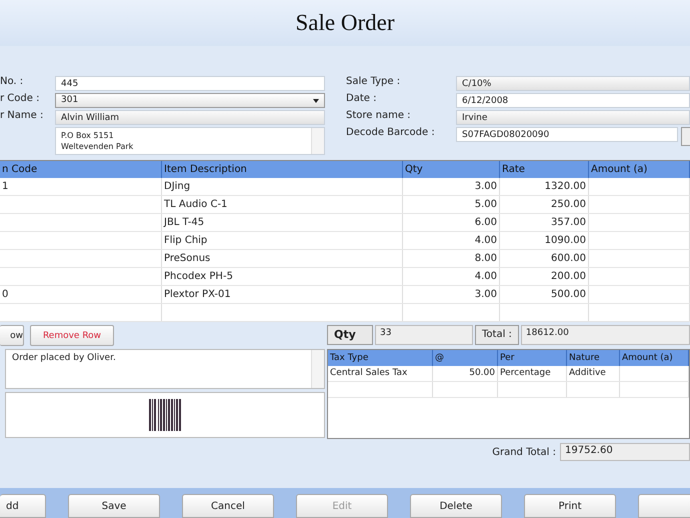  I want to click on action-button: Delete, so click(456, 506).